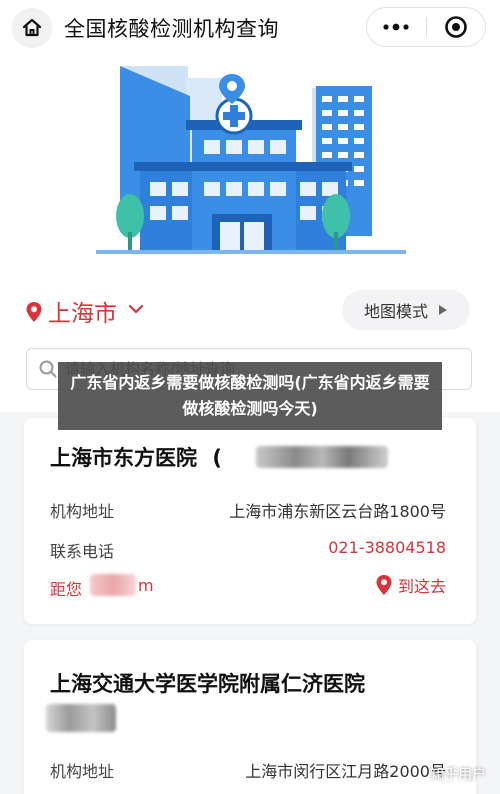 The width and height of the screenshot is (500, 794). I want to click on home-icon, so click(32, 27).